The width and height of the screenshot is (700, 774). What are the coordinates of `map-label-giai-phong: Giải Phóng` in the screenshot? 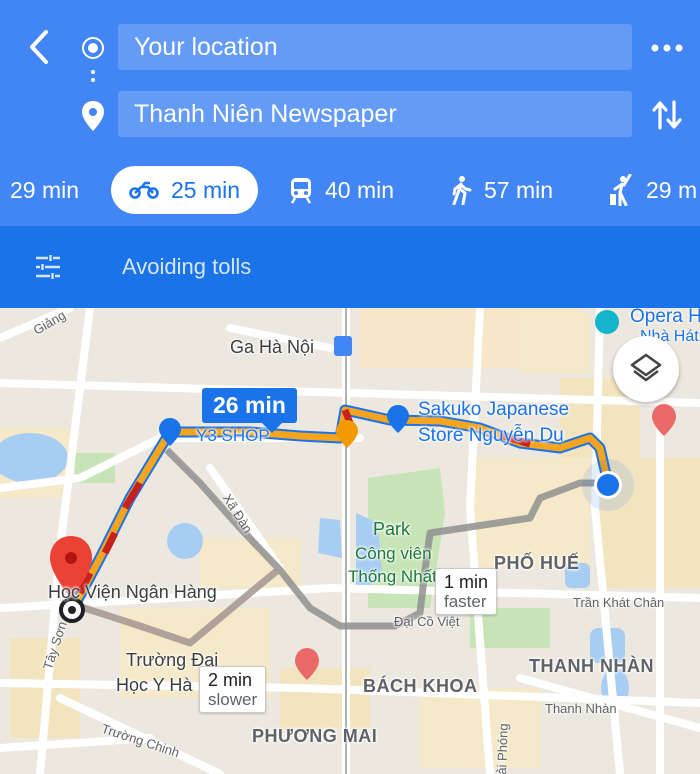 It's located at (502, 748).